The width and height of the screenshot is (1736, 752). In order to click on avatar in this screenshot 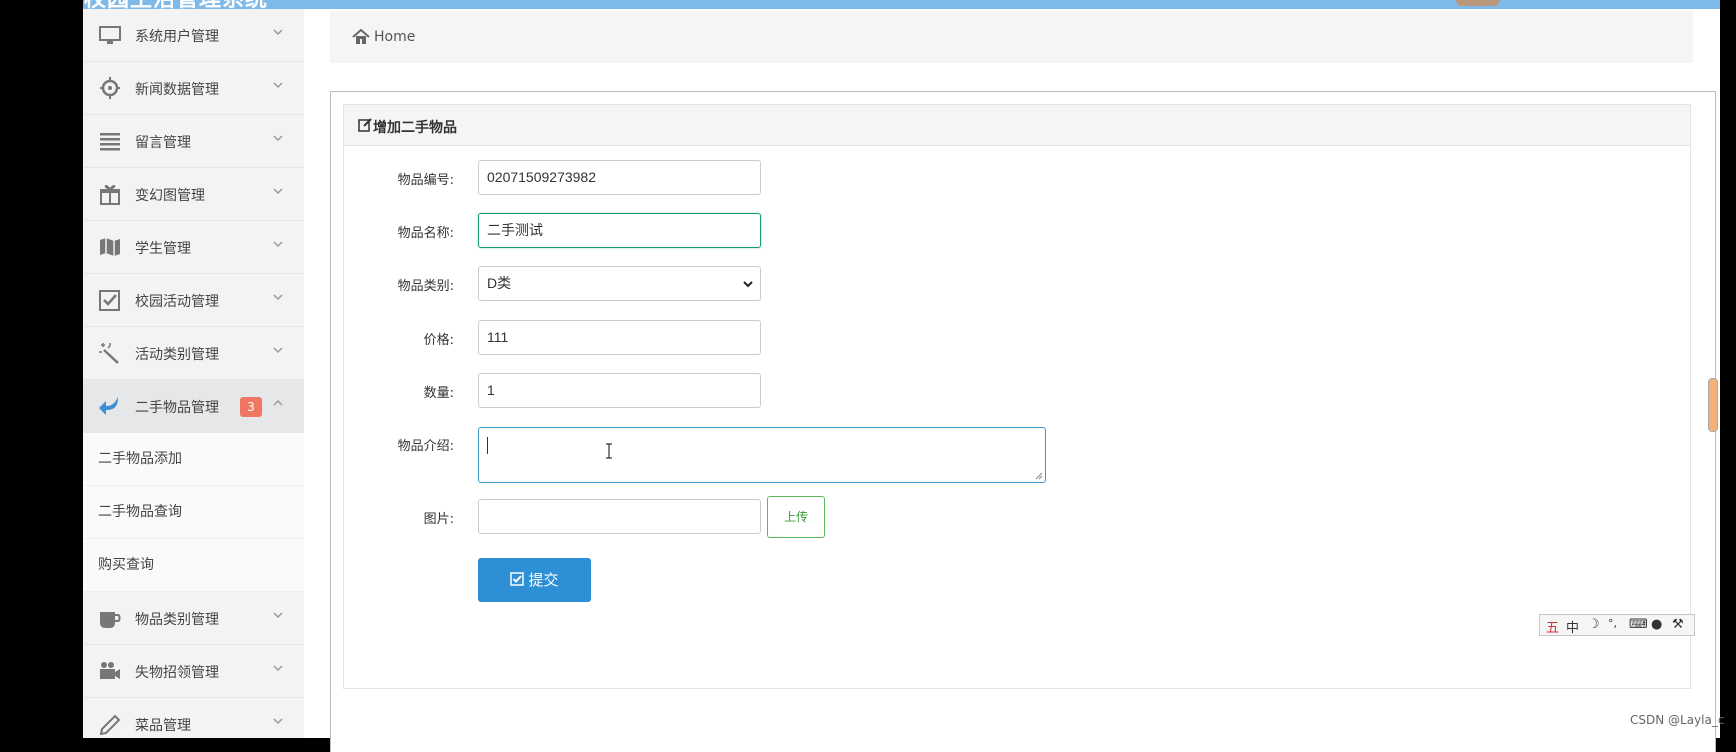, I will do `click(1478, 3)`.